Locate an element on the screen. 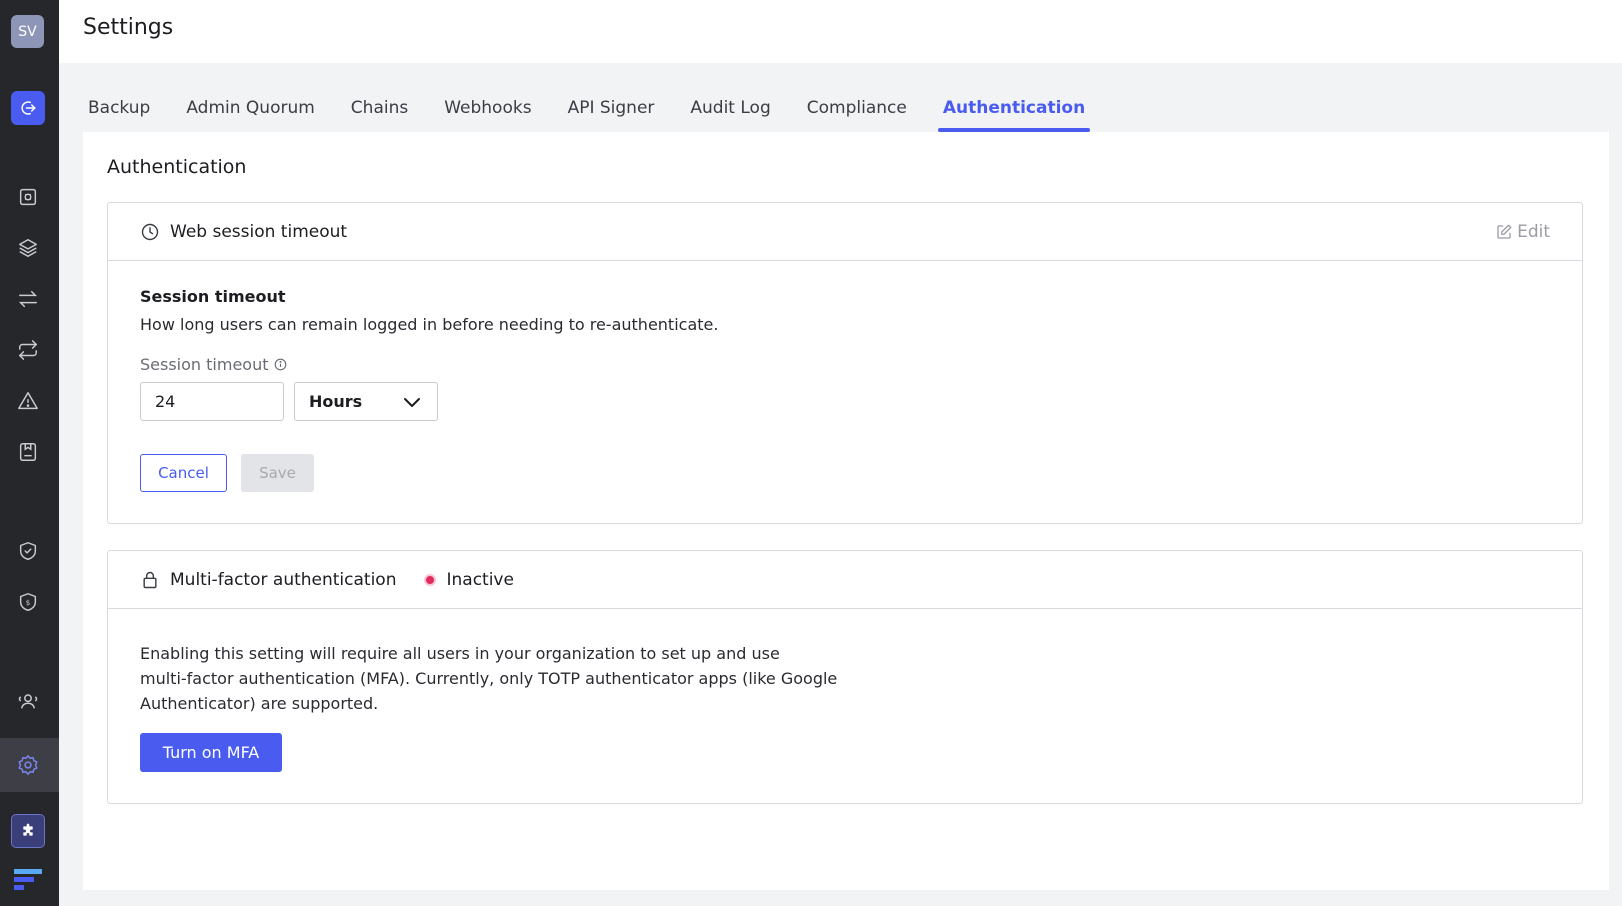 The image size is (1622, 906). tab-compliance: Compliance is located at coordinates (857, 112).